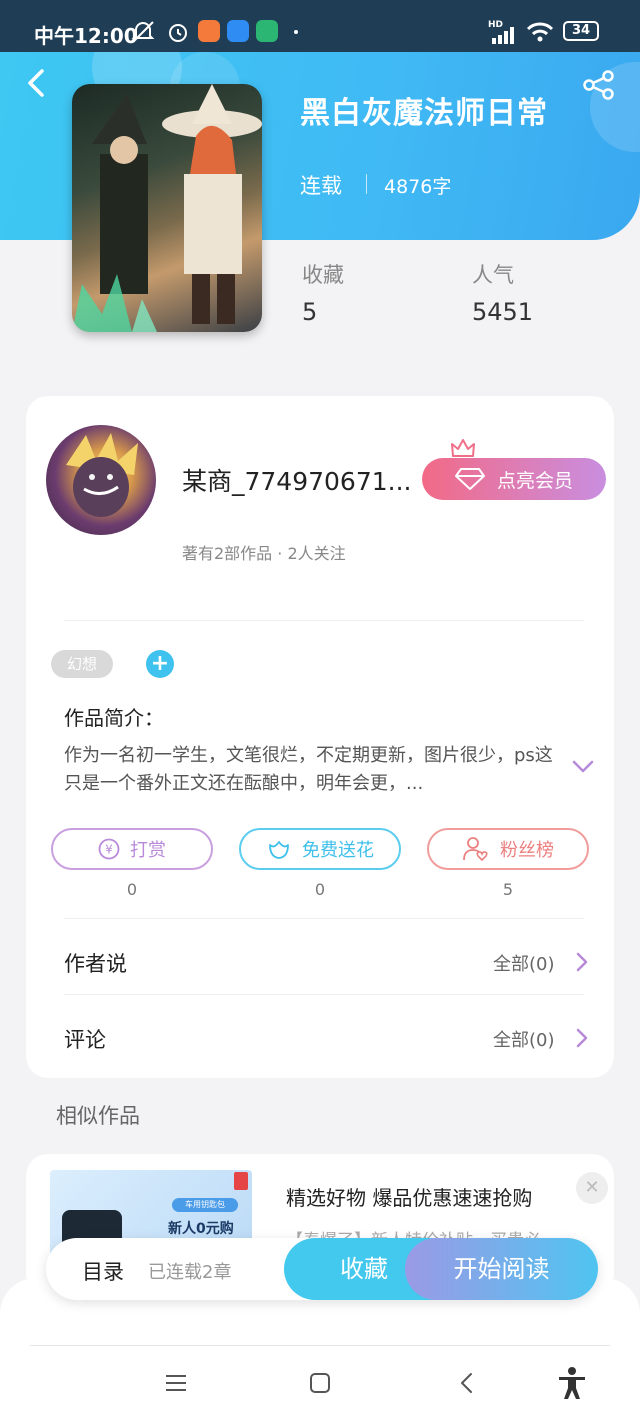  I want to click on ad-image-badge: 车用钥匙包, so click(205, 1205).